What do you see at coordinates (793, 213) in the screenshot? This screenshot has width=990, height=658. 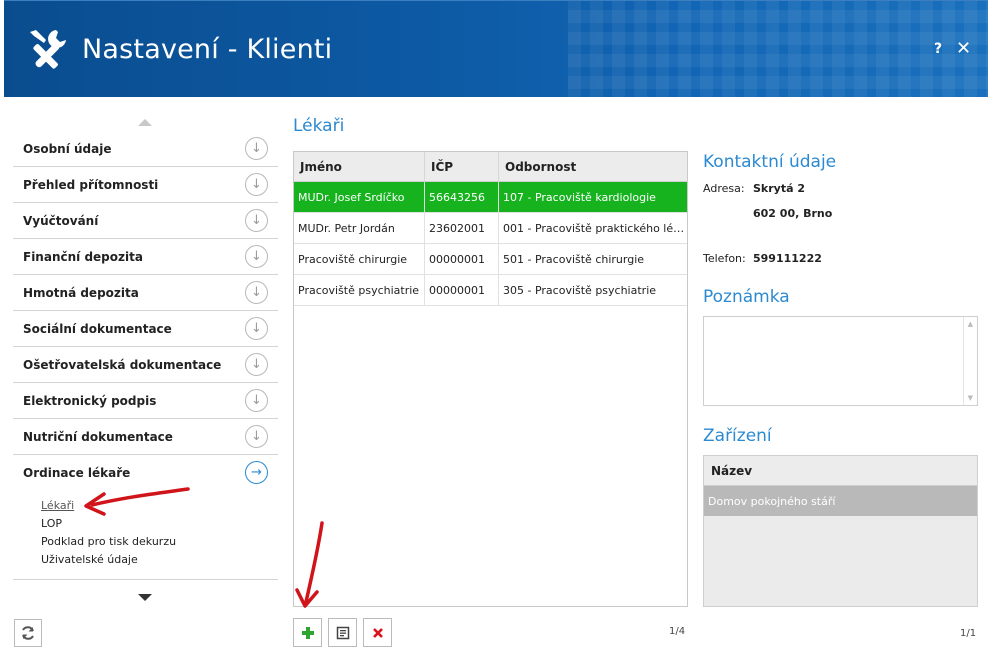 I see `address-line2: 602 00, Brno` at bounding box center [793, 213].